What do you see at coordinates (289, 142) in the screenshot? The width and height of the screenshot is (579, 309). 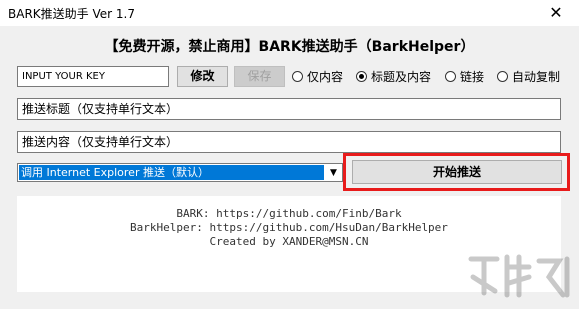 I see `push-content-input: 推送内容（仅支持单行文本）` at bounding box center [289, 142].